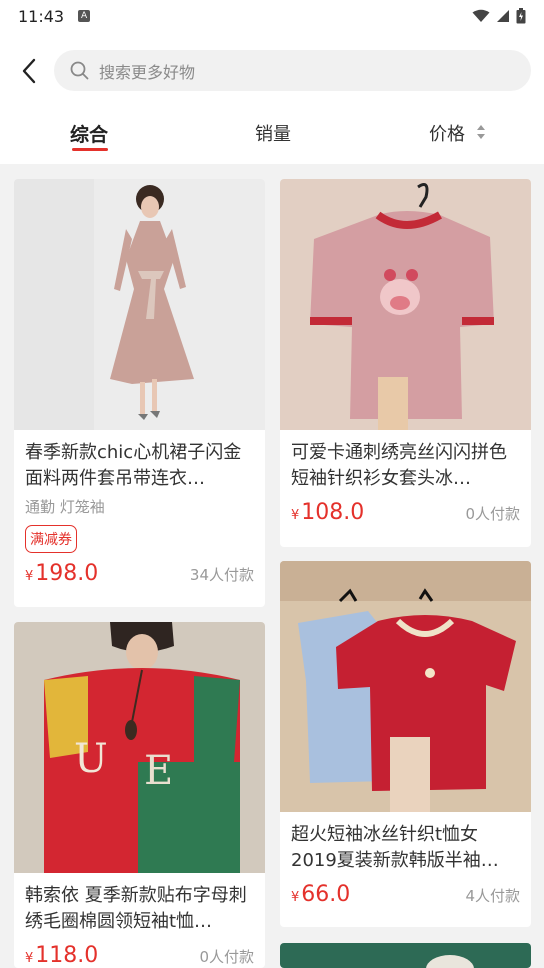 The height and width of the screenshot is (968, 544). What do you see at coordinates (147, 72) in the screenshot?
I see `search-placeholder: 搜索更多好物` at bounding box center [147, 72].